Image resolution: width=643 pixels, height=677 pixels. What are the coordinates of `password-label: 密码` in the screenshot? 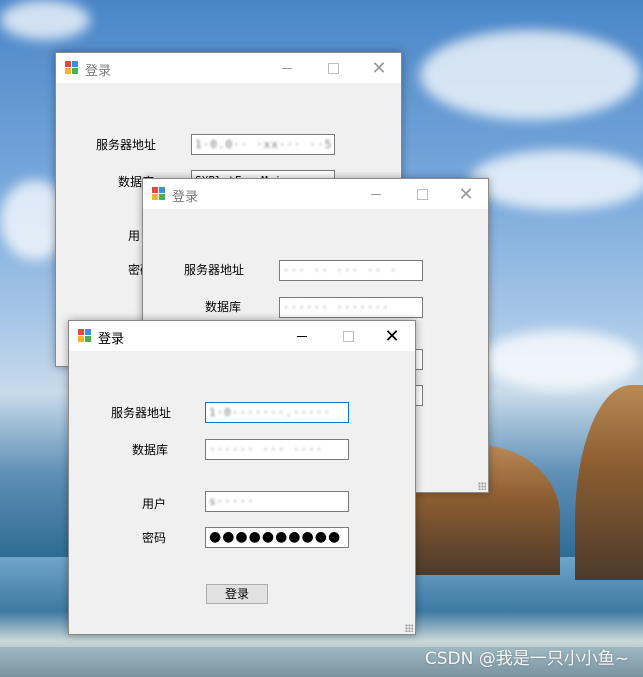 It's located at (154, 538).